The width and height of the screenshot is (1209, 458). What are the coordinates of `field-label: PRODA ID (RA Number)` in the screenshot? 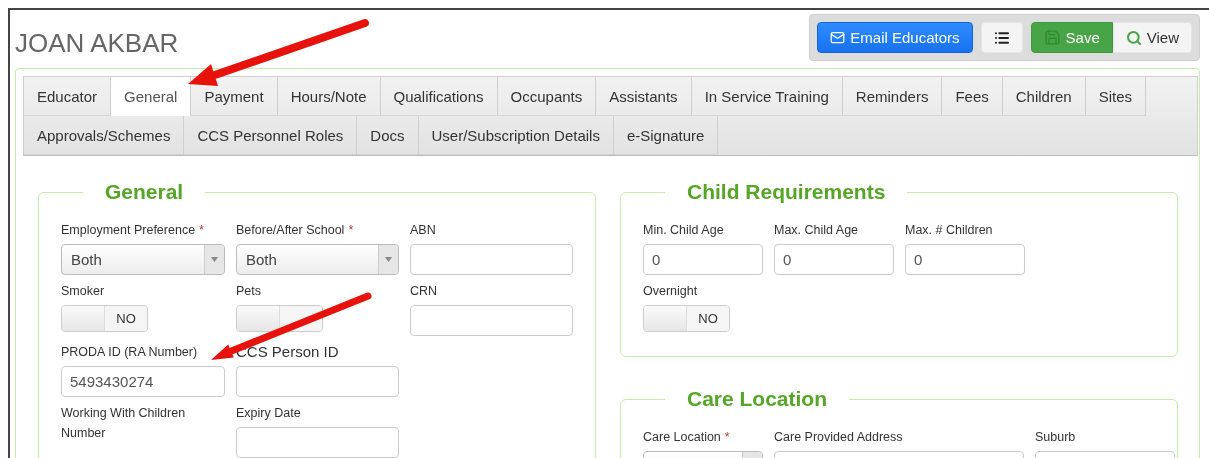 It's located at (129, 352).